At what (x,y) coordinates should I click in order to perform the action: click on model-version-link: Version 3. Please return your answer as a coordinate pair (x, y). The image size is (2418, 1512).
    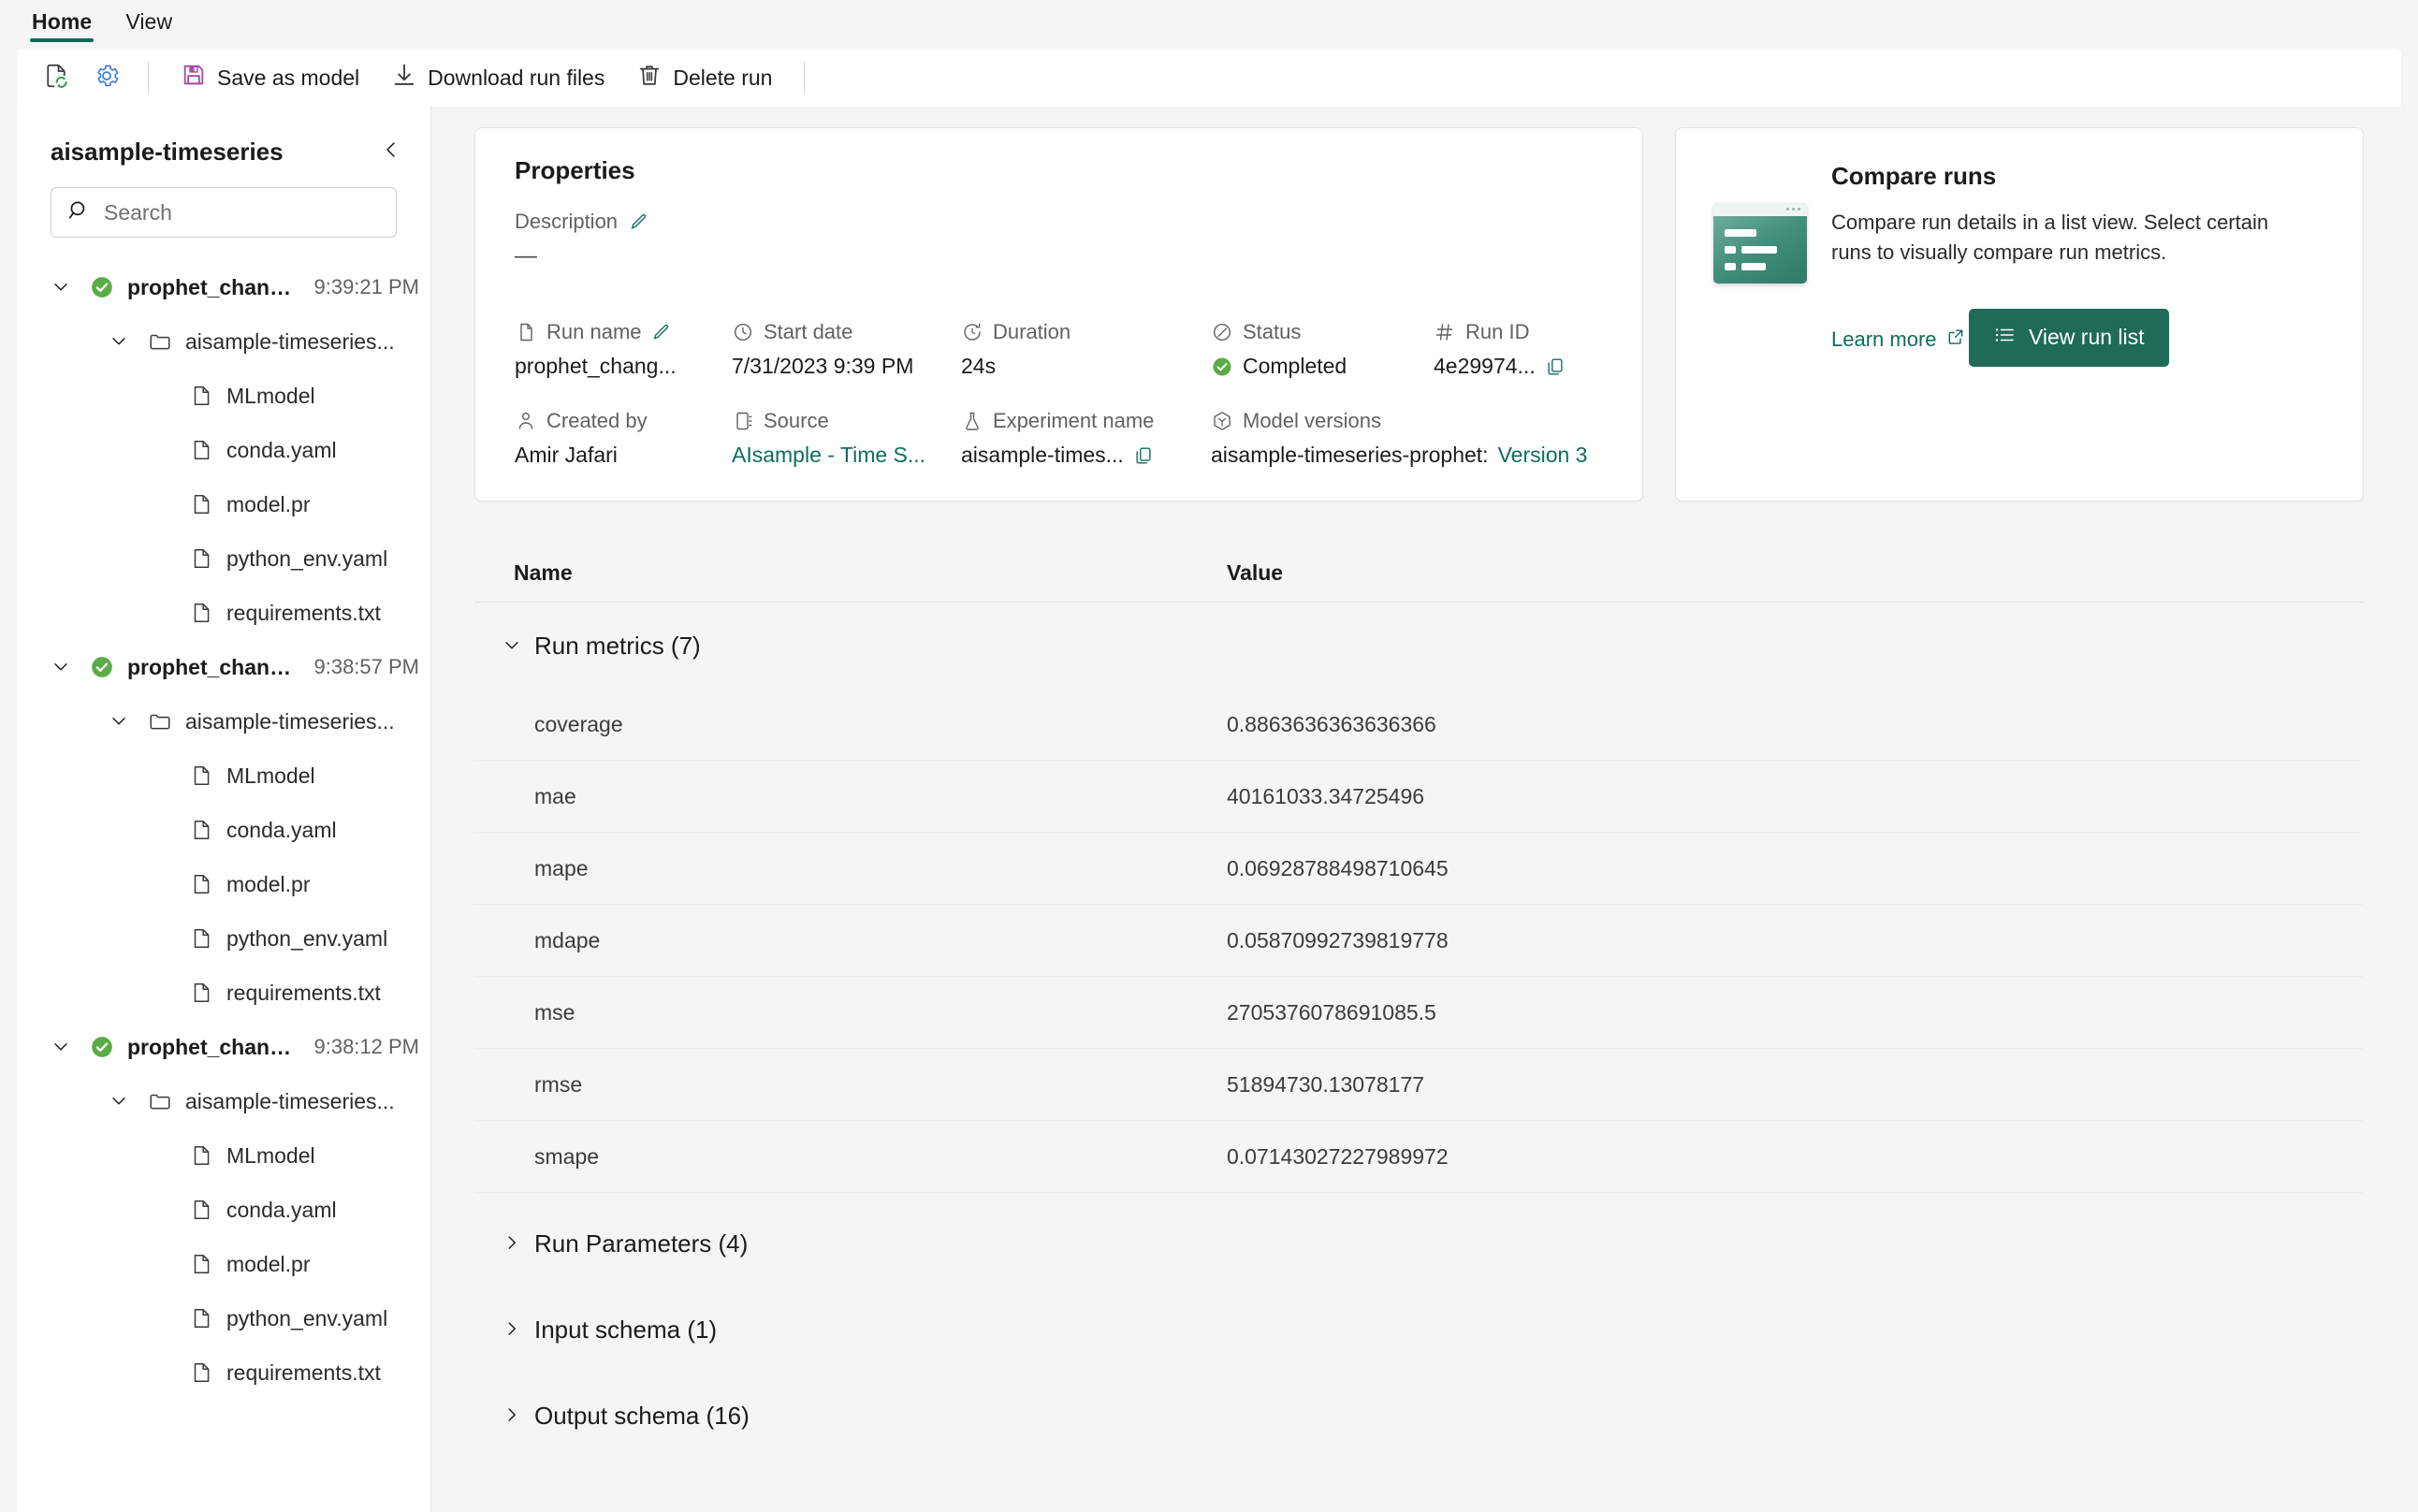
    Looking at the image, I should click on (1543, 456).